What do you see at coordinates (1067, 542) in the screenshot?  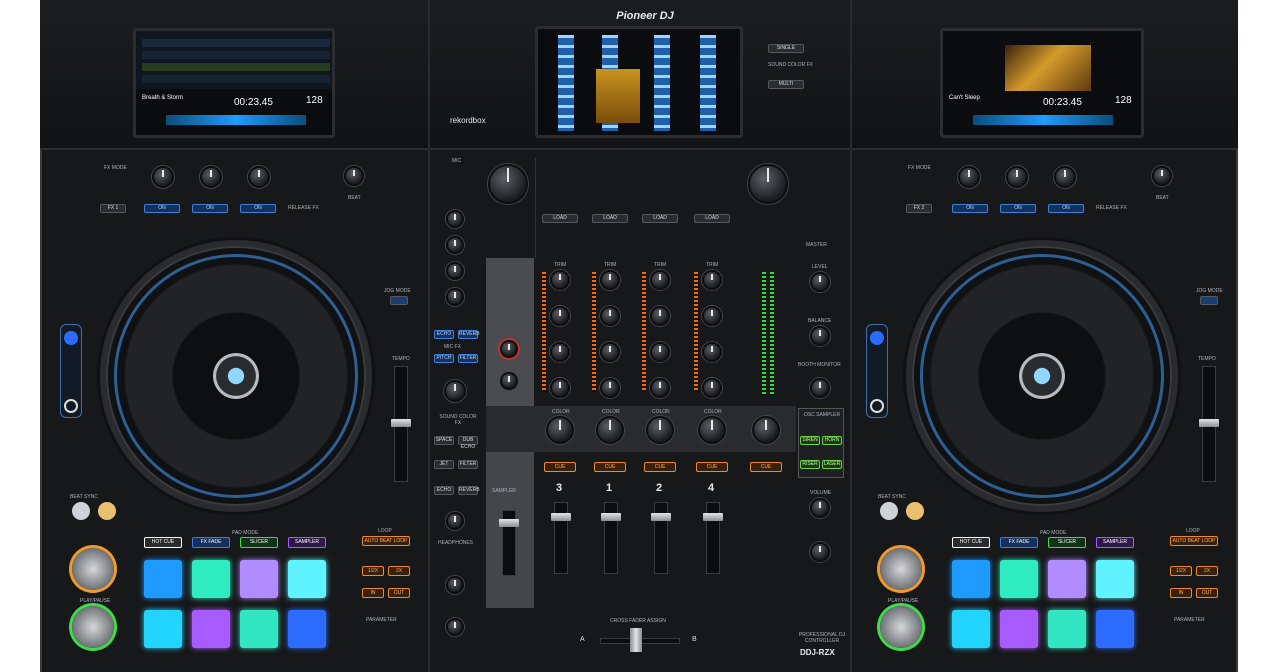 I see `right-pad-mode-slicer: SLICER` at bounding box center [1067, 542].